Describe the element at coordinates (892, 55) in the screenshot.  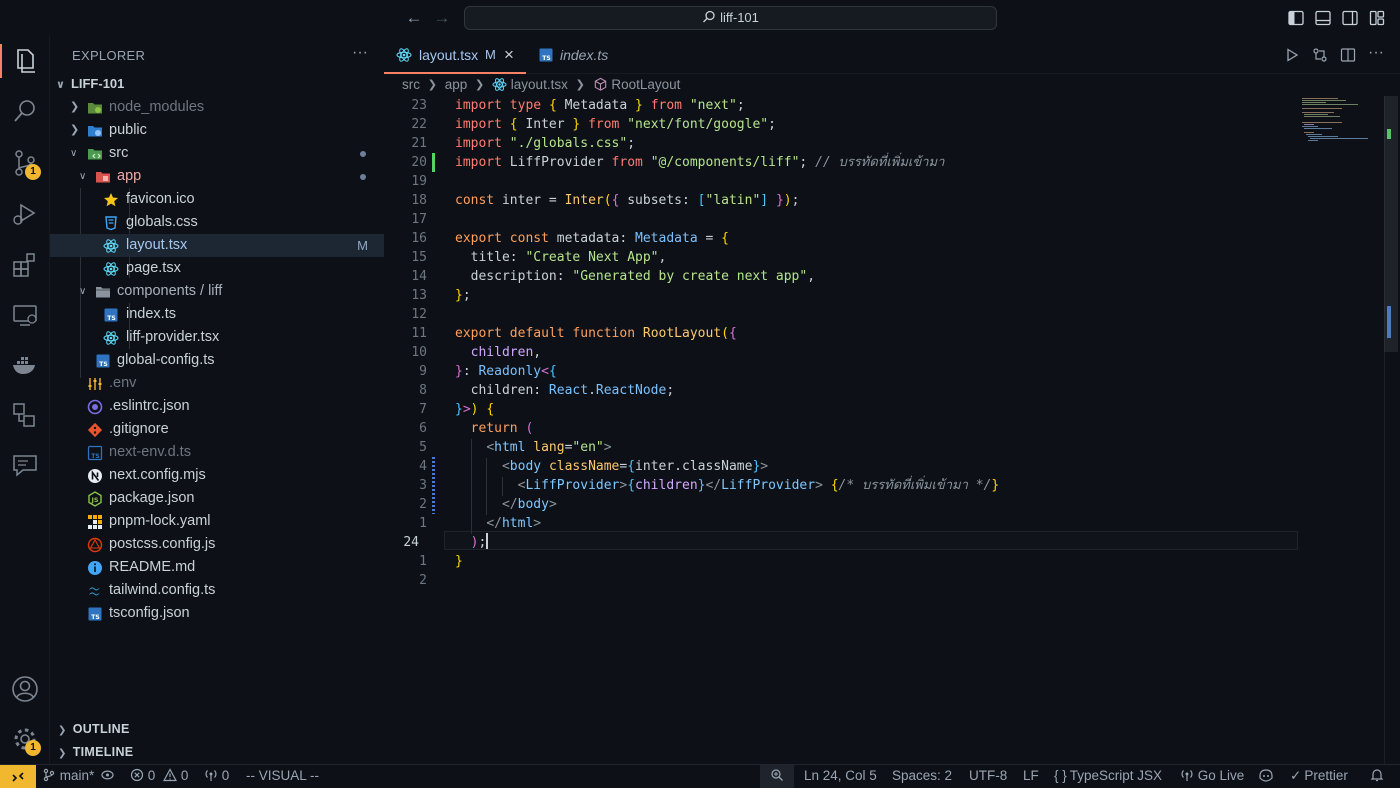
I see `editor-tab-bar: layout.tsx M × TS index.ts ···` at that location.